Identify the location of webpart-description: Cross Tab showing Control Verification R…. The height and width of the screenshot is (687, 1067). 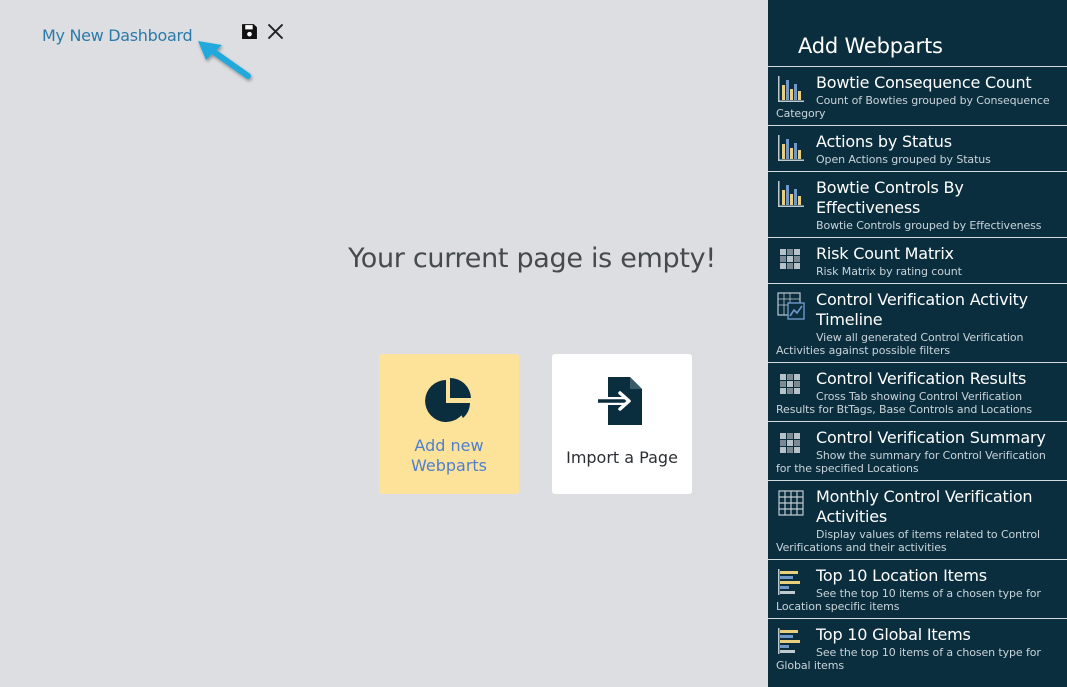
(904, 403).